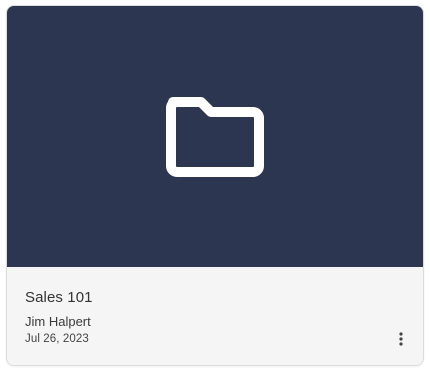 The image size is (430, 372). What do you see at coordinates (59, 297) in the screenshot?
I see `card-title: Sales 101` at bounding box center [59, 297].